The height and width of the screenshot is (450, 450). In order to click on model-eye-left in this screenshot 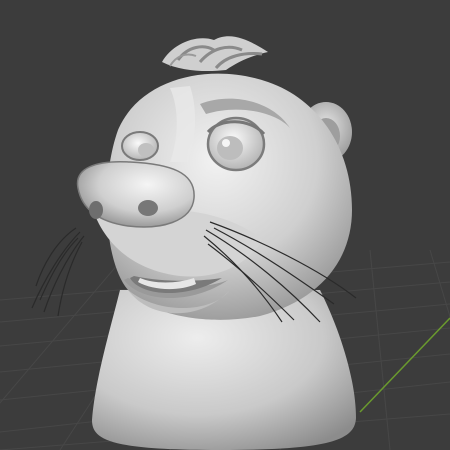, I will do `click(140, 146)`.